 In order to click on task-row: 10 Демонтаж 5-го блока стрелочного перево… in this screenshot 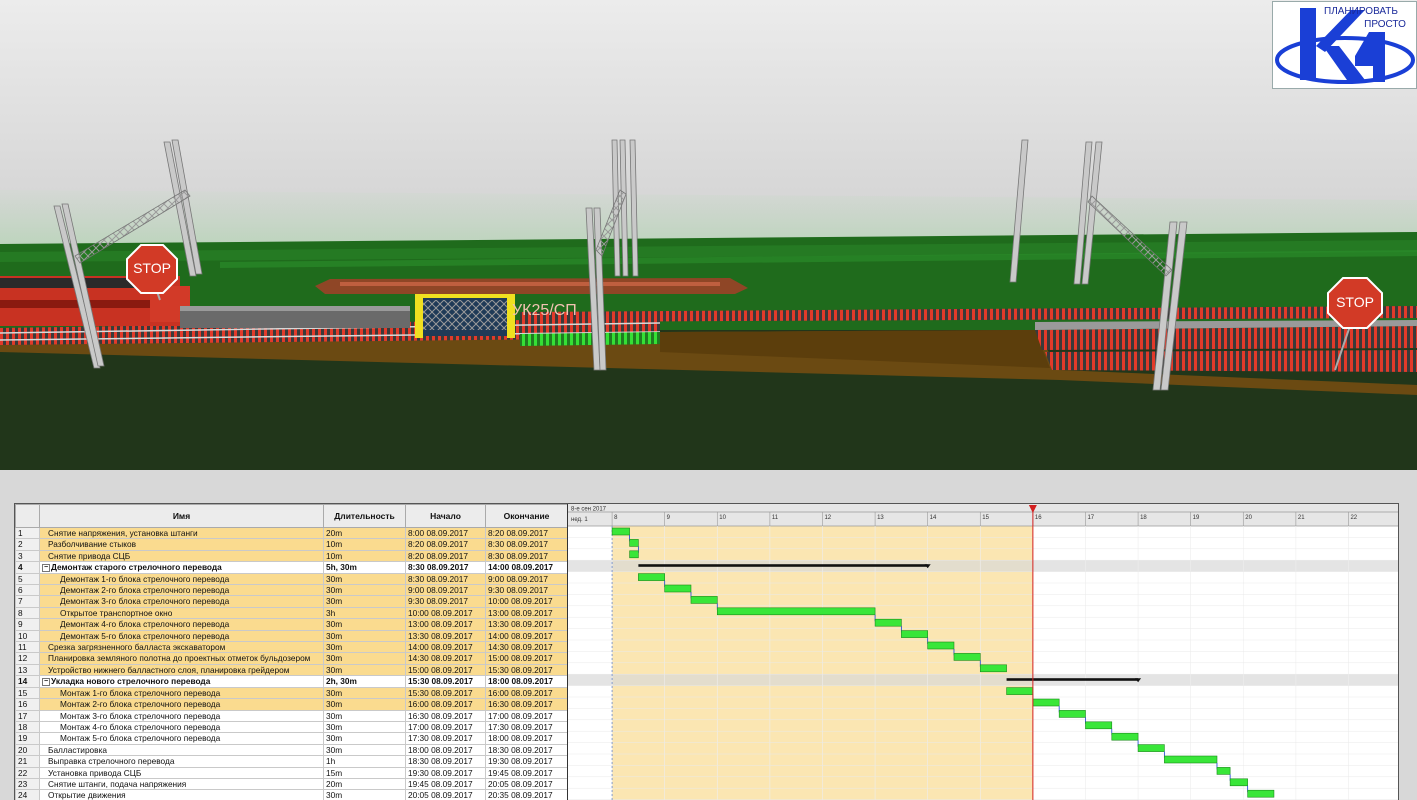, I will do `click(291, 636)`.